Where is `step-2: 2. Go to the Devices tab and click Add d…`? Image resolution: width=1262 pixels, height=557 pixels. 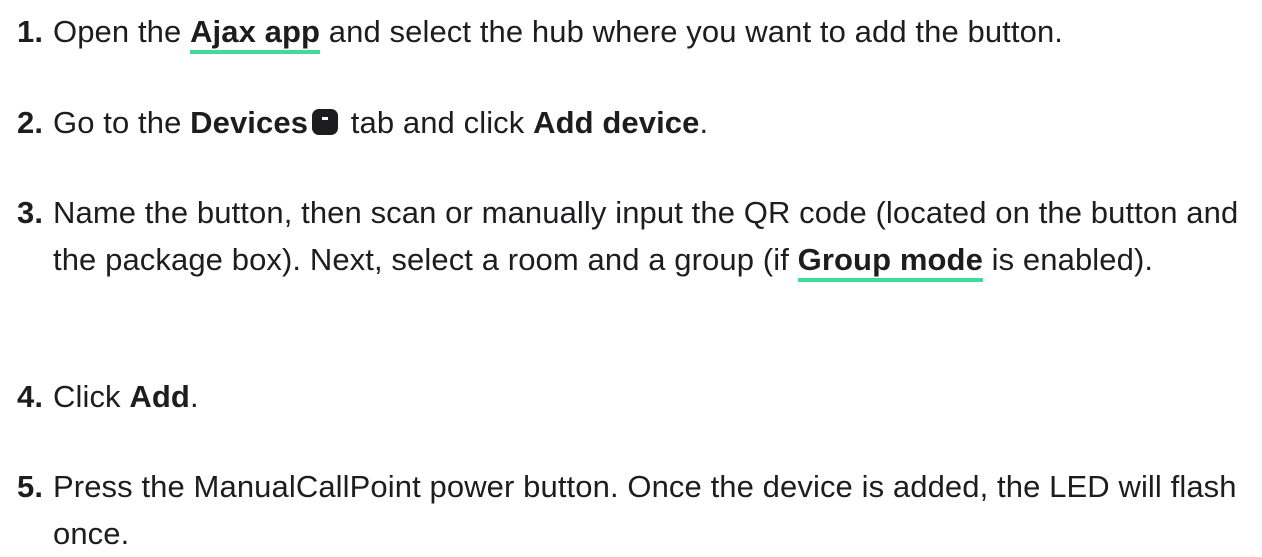 step-2: 2. Go to the Devices tab and click Add d… is located at coordinates (632, 122).